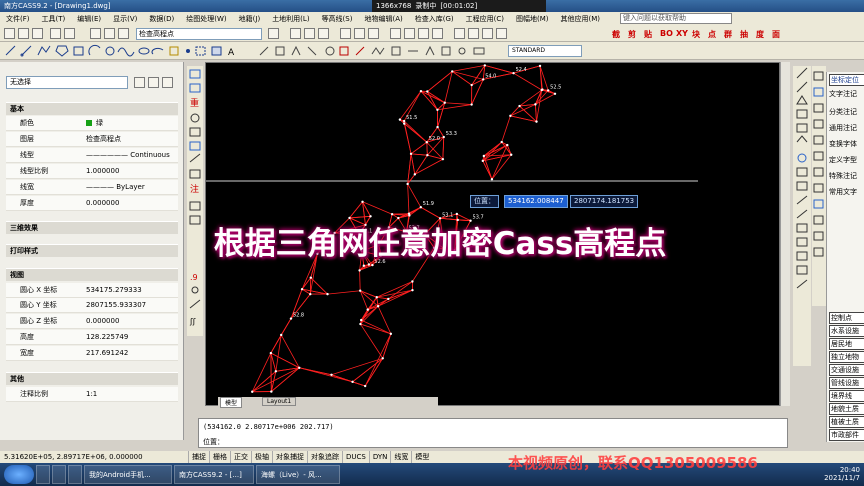  What do you see at coordinates (846, 144) in the screenshot?
I see `rp-item-font: 变换字体` at bounding box center [846, 144].